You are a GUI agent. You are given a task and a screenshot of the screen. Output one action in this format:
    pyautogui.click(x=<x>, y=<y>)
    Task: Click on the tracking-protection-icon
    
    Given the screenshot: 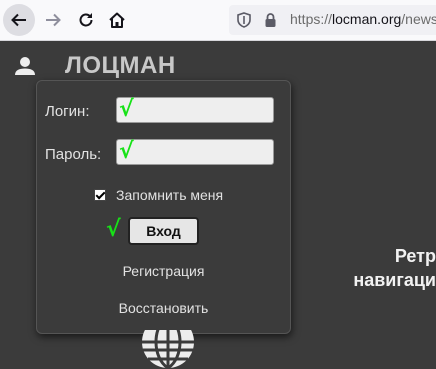 What is the action you would take?
    pyautogui.click(x=244, y=20)
    